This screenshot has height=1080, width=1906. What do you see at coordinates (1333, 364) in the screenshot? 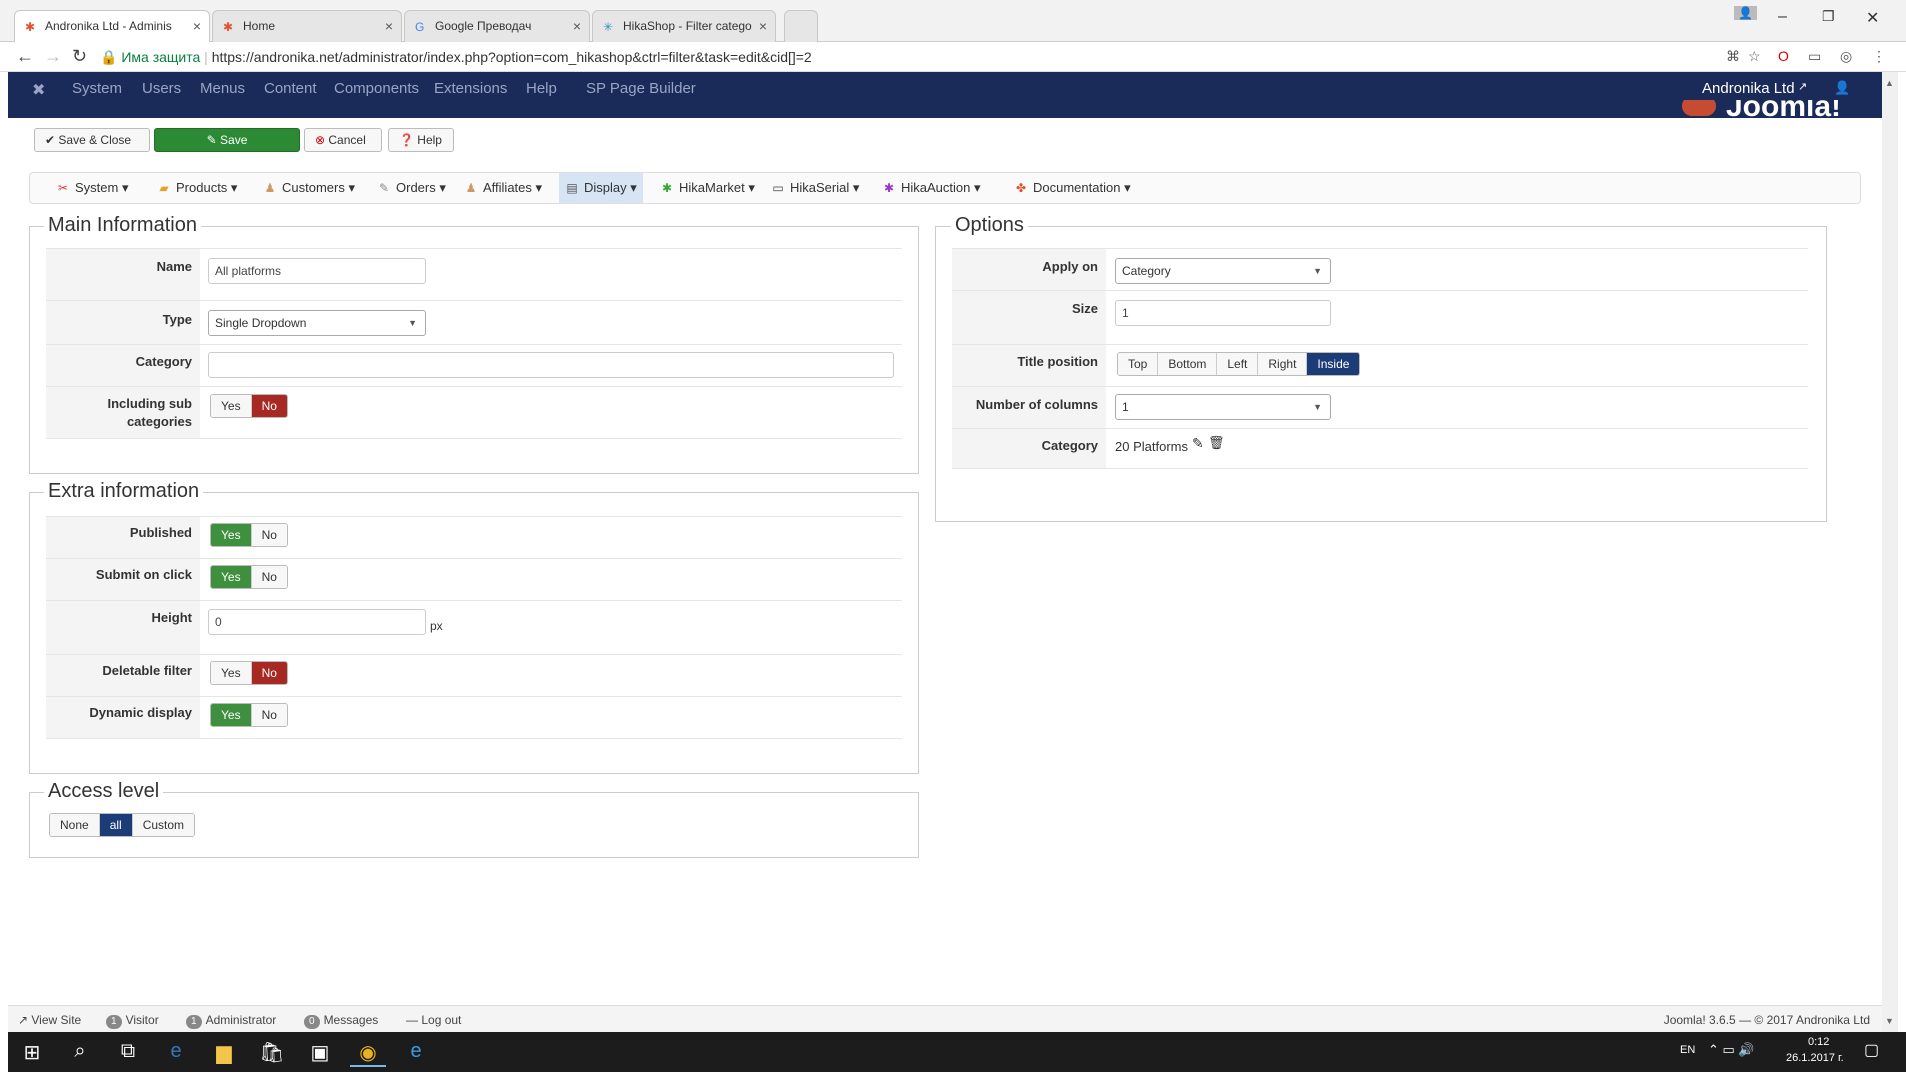
I see `title-position-inside: Inside` at bounding box center [1333, 364].